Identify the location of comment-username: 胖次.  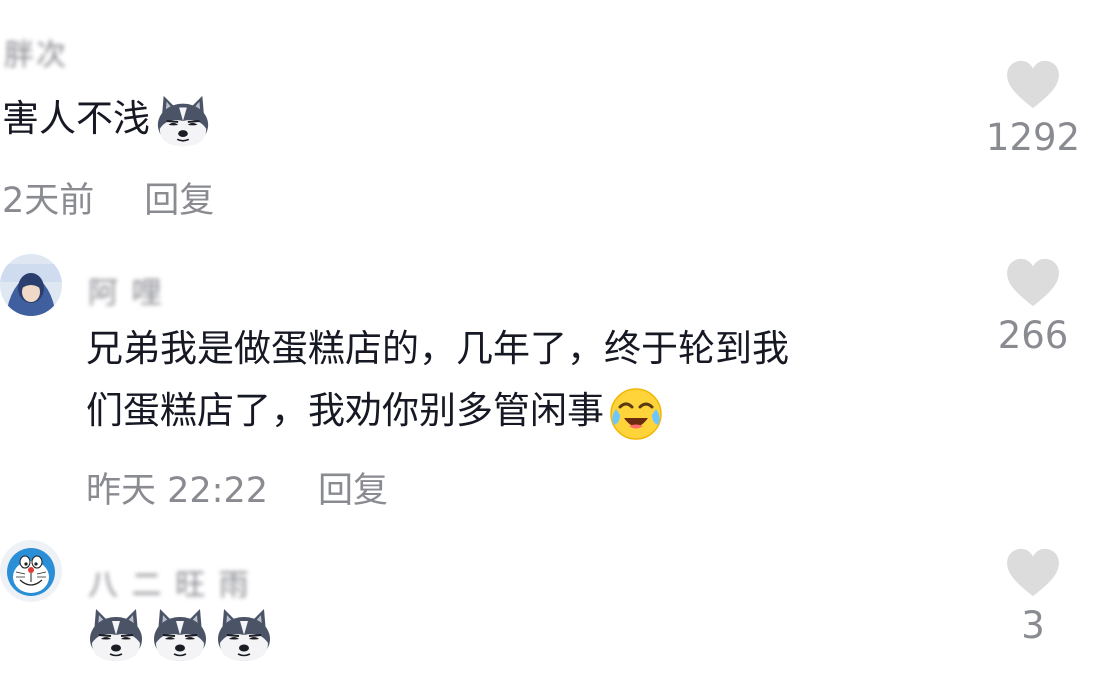
(36, 52).